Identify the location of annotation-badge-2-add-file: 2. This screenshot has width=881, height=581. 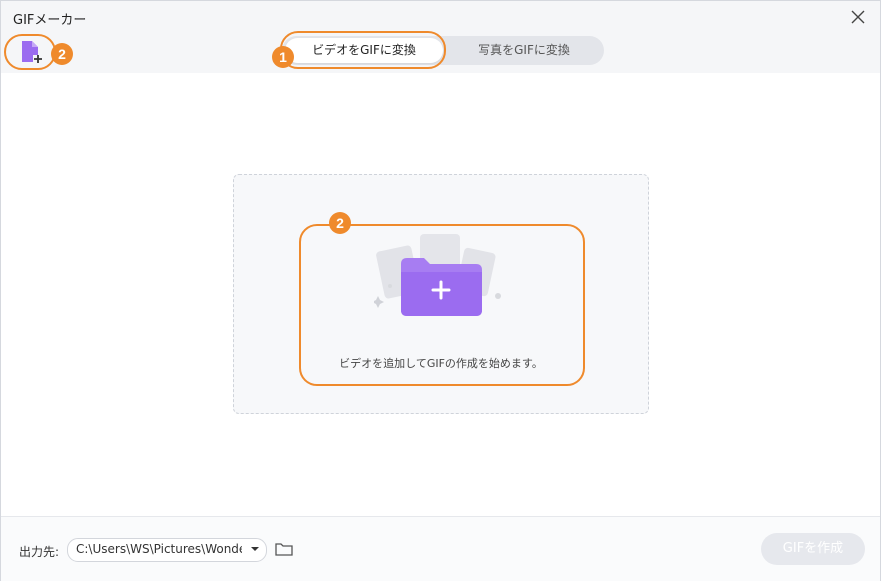
(62, 54).